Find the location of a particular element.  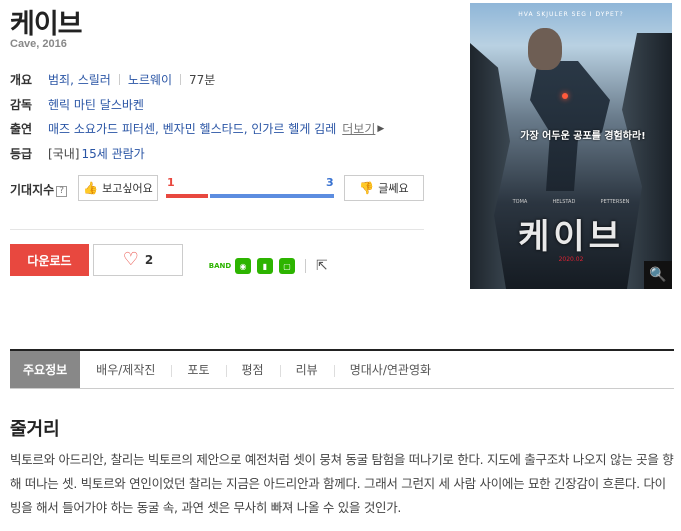

tab-review: 리뷰 is located at coordinates (306, 369).